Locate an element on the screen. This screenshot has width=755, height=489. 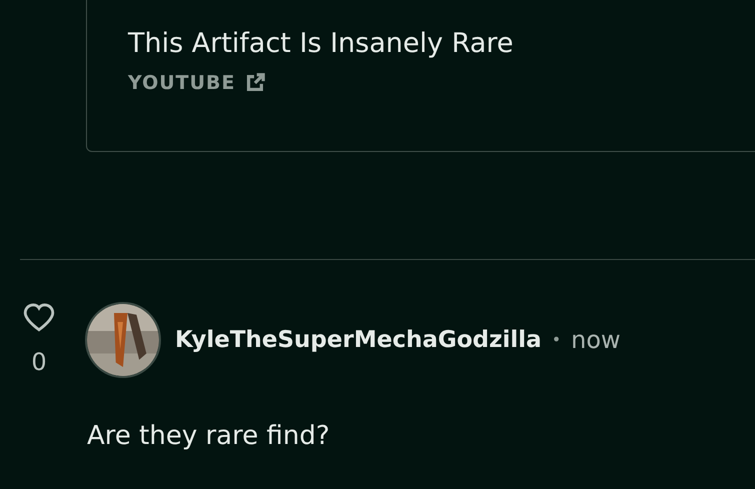
link-source: YOUTUBE is located at coordinates (182, 83).